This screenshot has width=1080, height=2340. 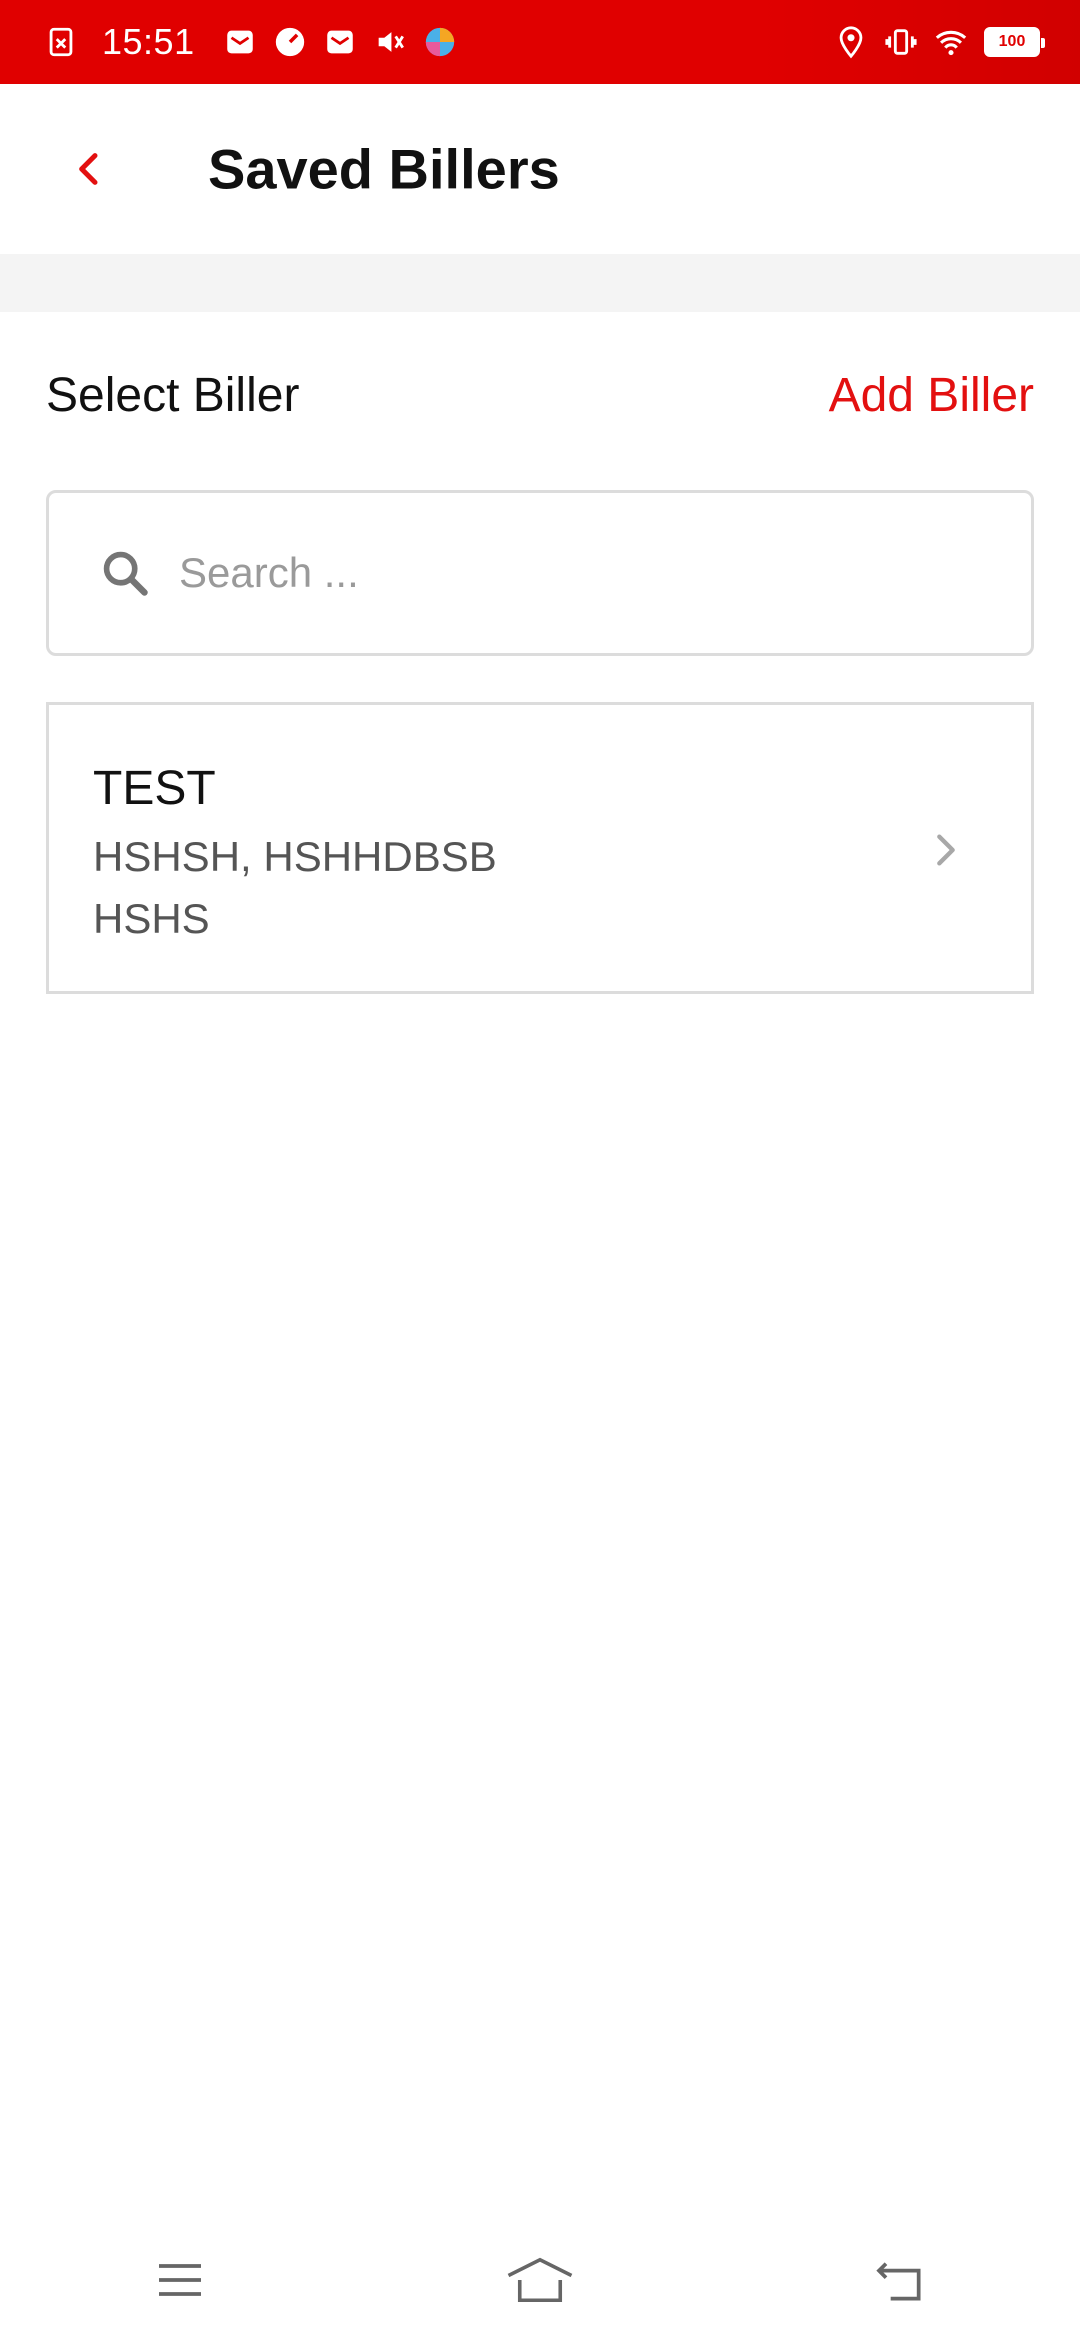 I want to click on wifi-icon, so click(x=951, y=42).